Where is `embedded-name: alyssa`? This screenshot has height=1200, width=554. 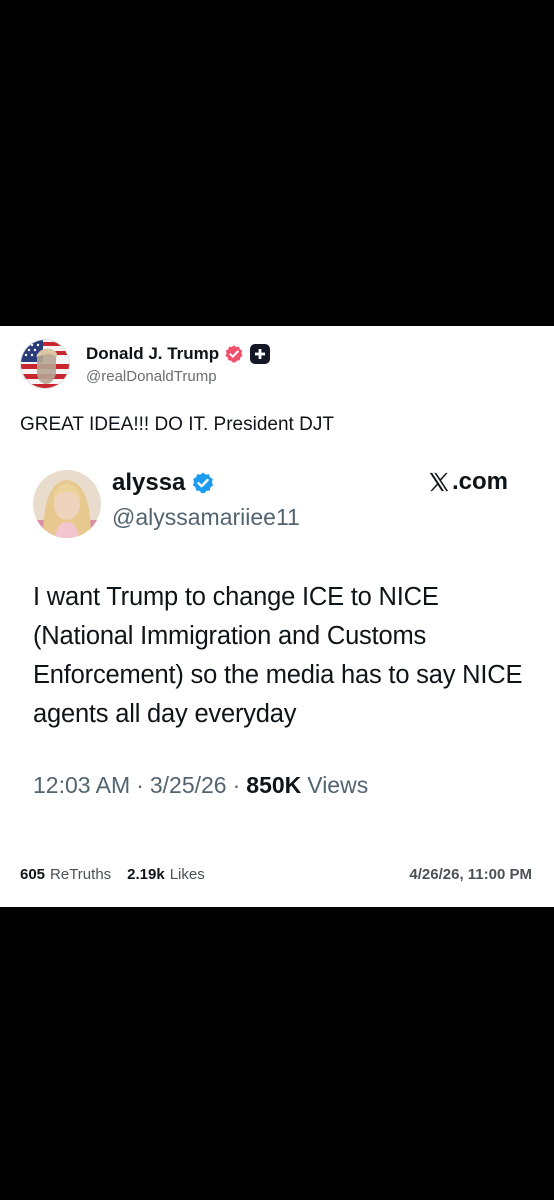
embedded-name: alyssa is located at coordinates (148, 483).